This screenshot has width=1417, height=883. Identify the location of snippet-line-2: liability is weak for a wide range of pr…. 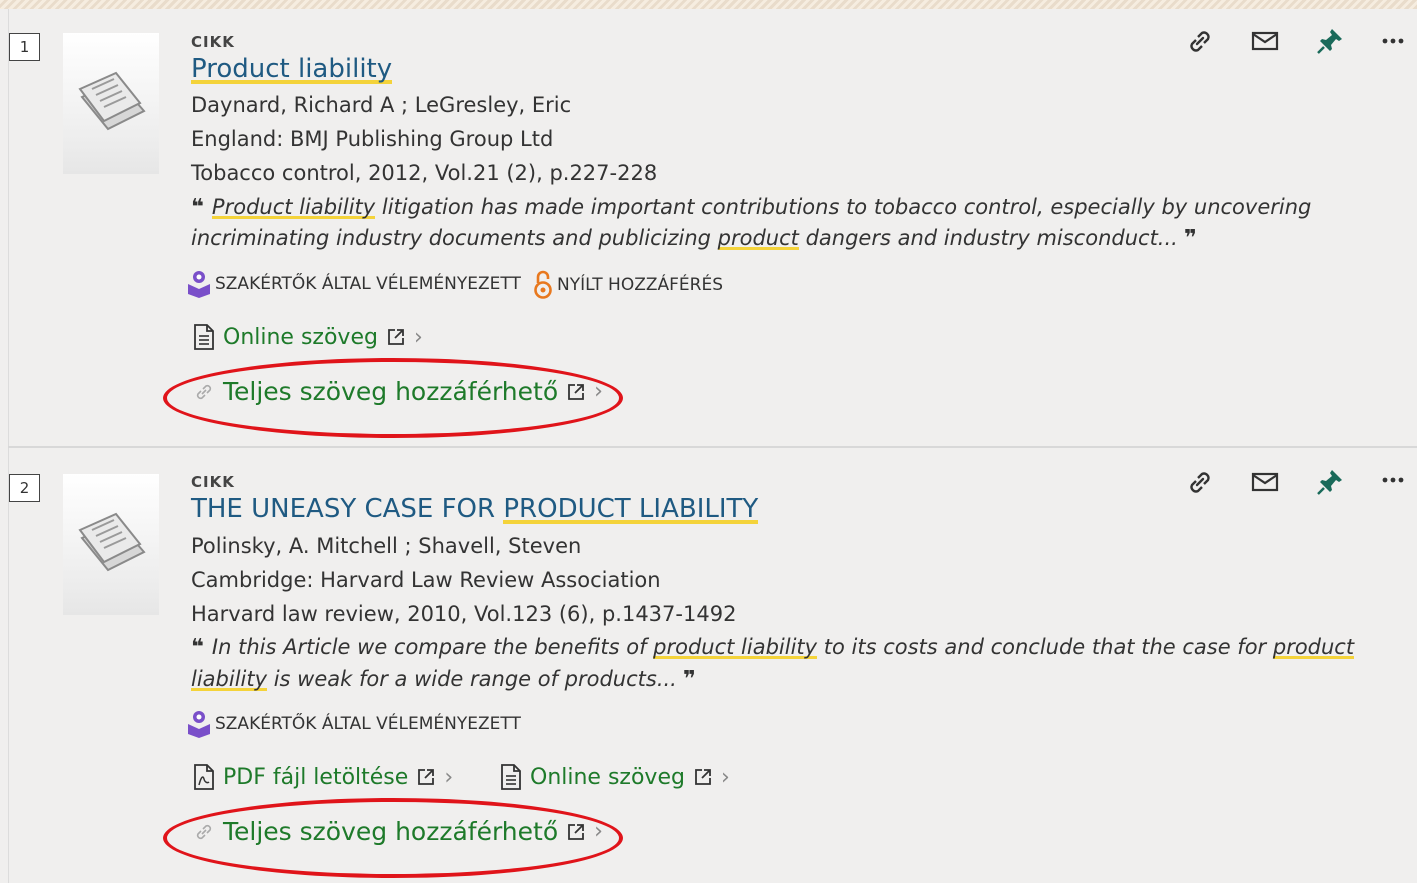
(443, 679).